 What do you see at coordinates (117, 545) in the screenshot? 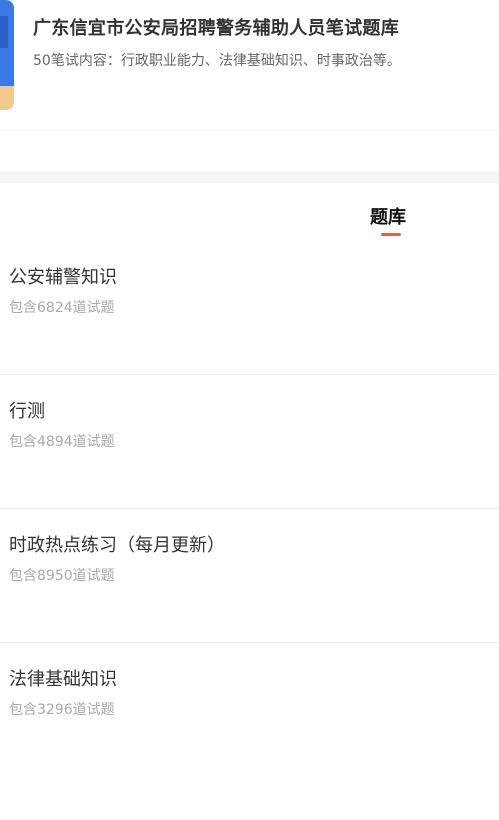
I see `question-bank-name: 时政热点练习（每月更新）` at bounding box center [117, 545].